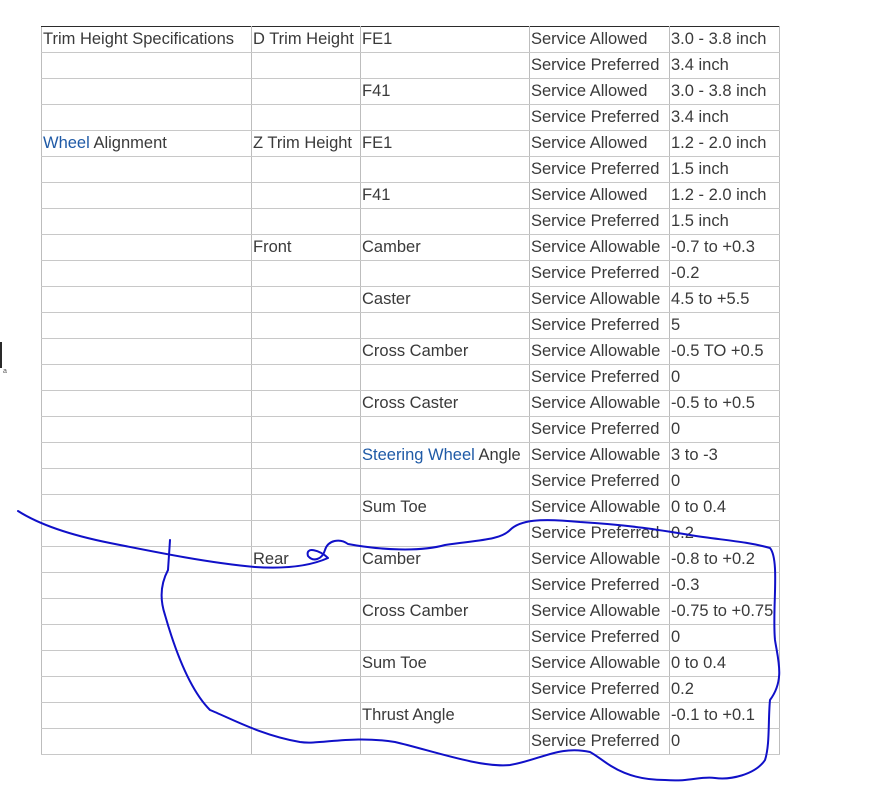 This screenshot has height=787, width=895. What do you see at coordinates (700, 221) in the screenshot?
I see `cell-text: 1.5 inch` at bounding box center [700, 221].